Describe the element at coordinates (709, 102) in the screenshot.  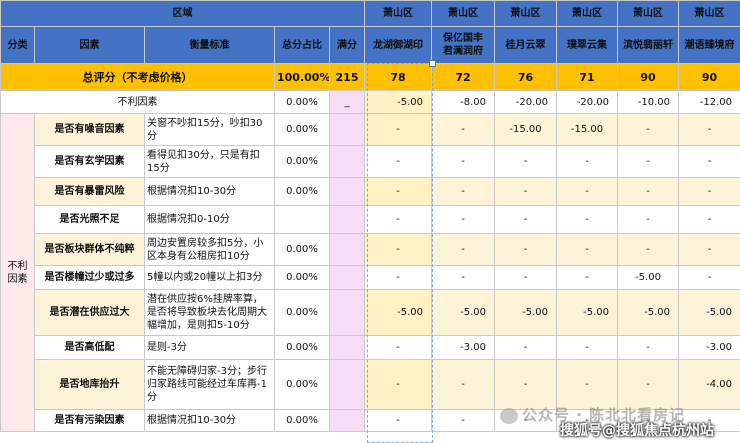
I see `negative-score: -12.00` at that location.